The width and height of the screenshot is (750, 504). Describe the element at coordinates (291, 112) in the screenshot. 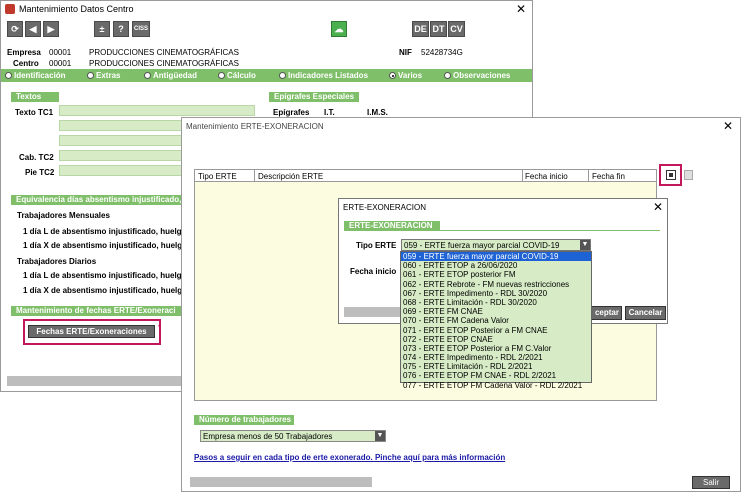

I see `epigrafes-label: Epígrafes` at that location.